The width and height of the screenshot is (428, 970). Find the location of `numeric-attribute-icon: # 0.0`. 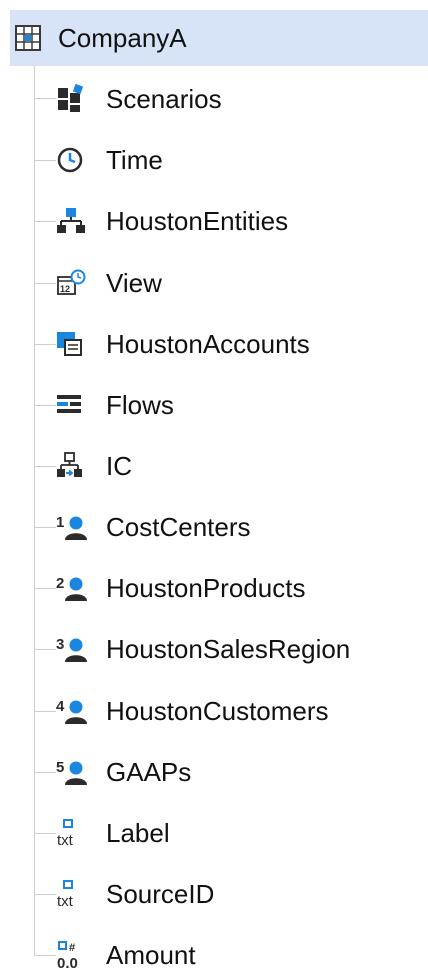

numeric-attribute-icon: # 0.0 is located at coordinates (77, 955).